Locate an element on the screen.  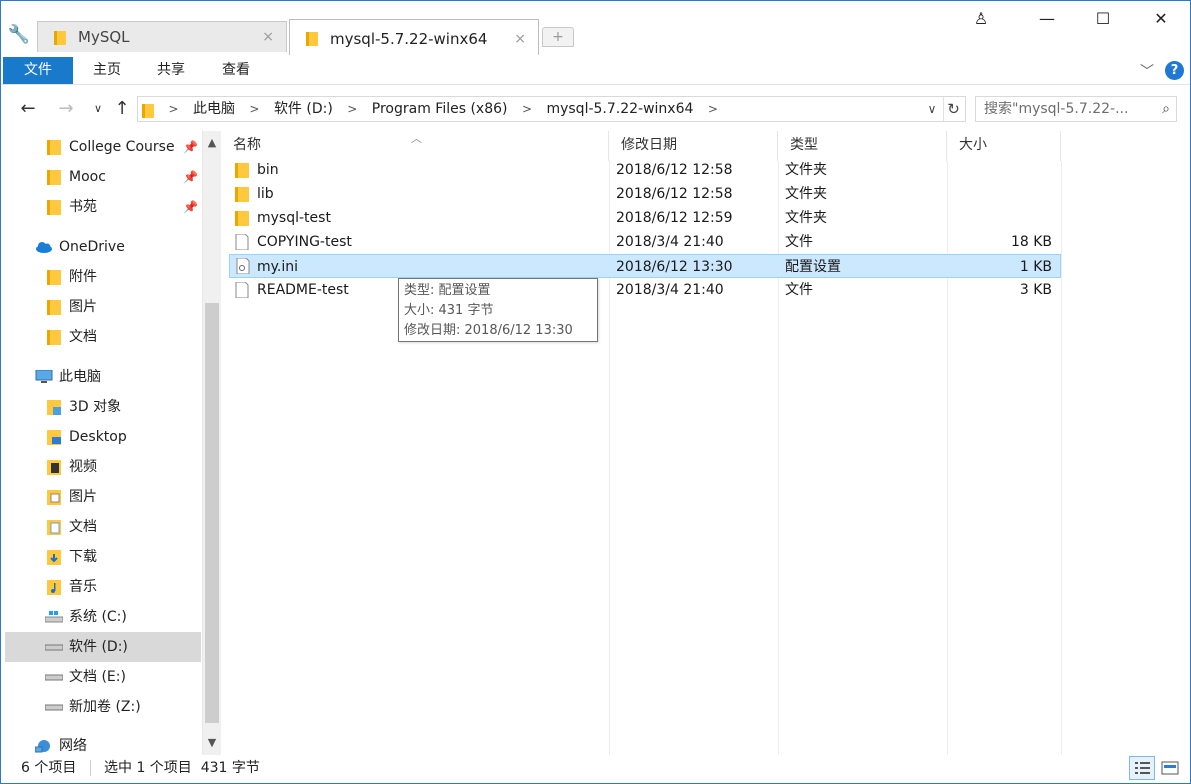
nav-item-label: 文档 (E:) is located at coordinates (97, 677).